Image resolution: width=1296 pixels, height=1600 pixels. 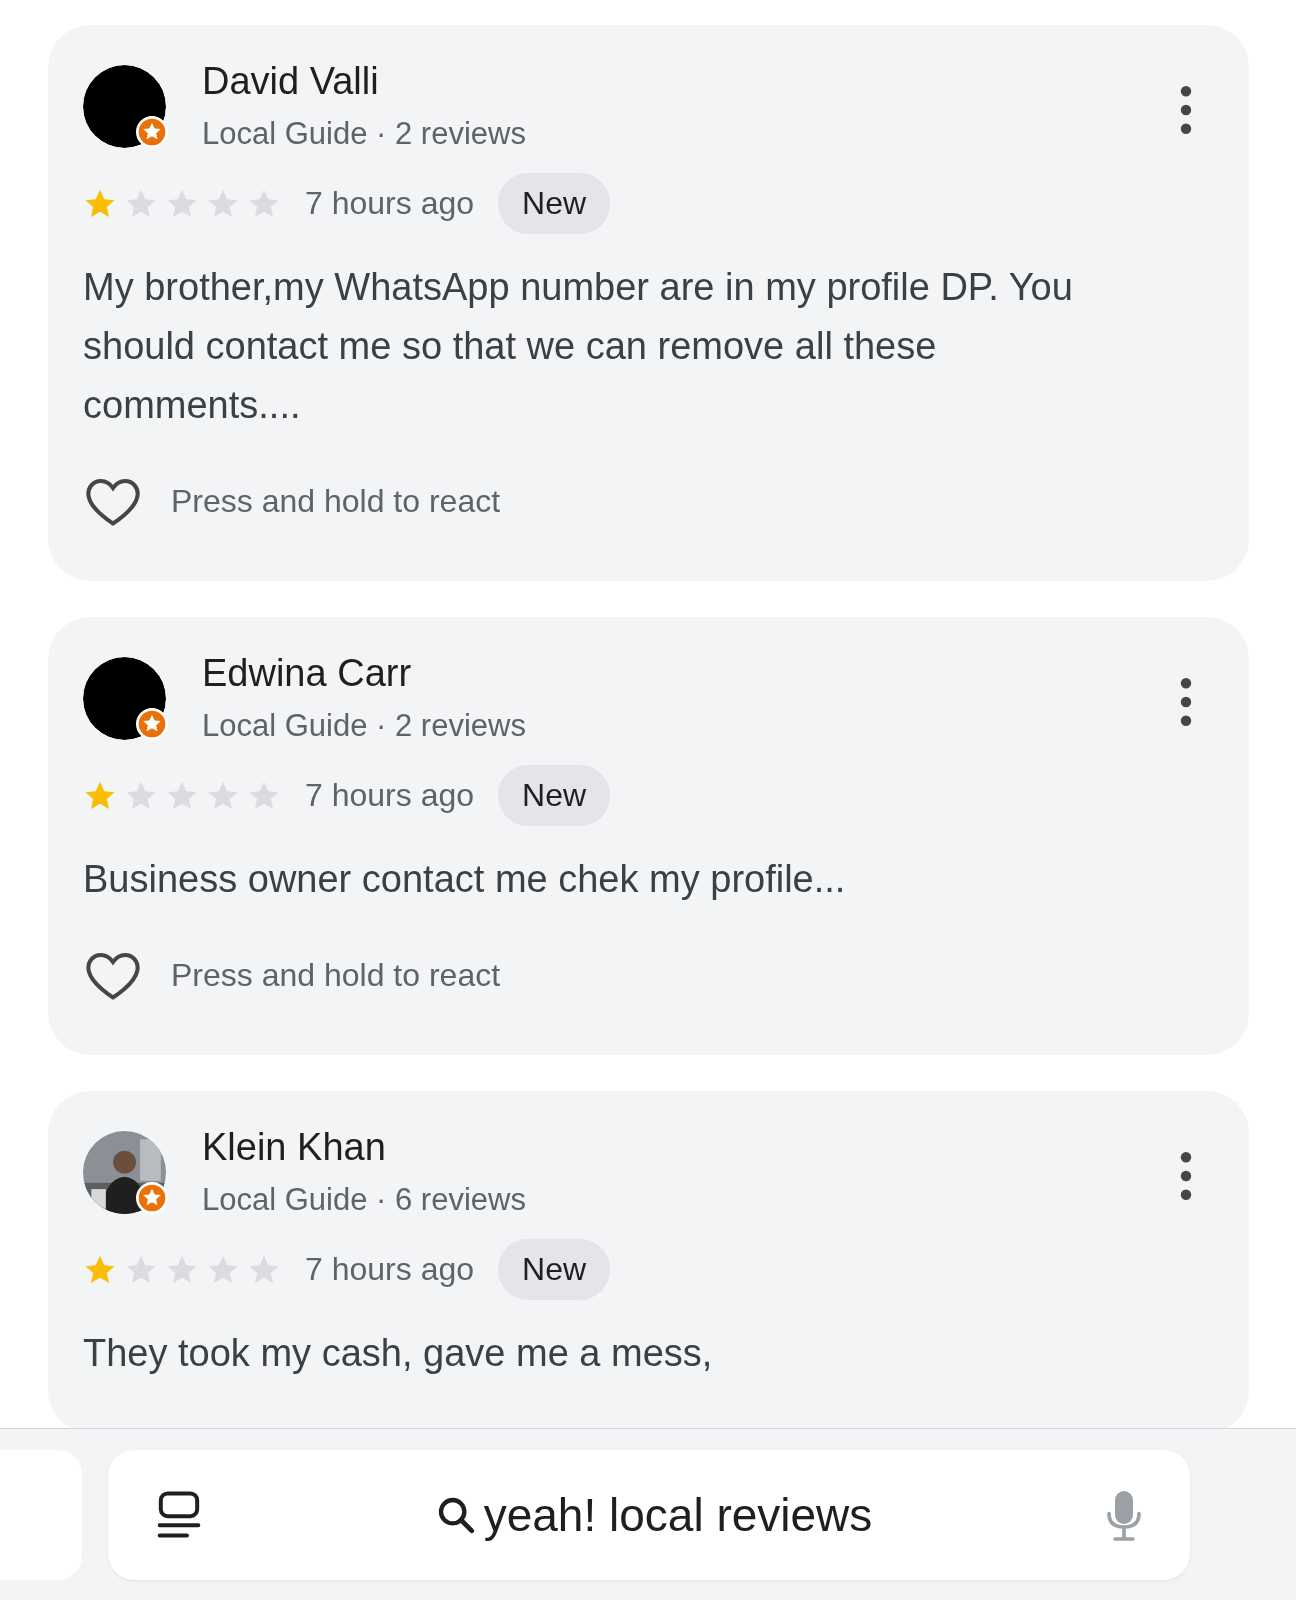 I want to click on reviewer-name: Edwina Carr, so click(x=690, y=673).